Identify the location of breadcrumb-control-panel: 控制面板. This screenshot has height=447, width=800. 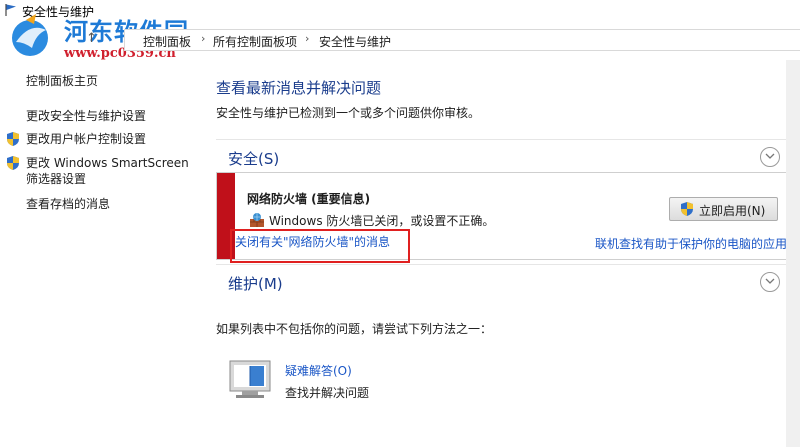
(167, 41).